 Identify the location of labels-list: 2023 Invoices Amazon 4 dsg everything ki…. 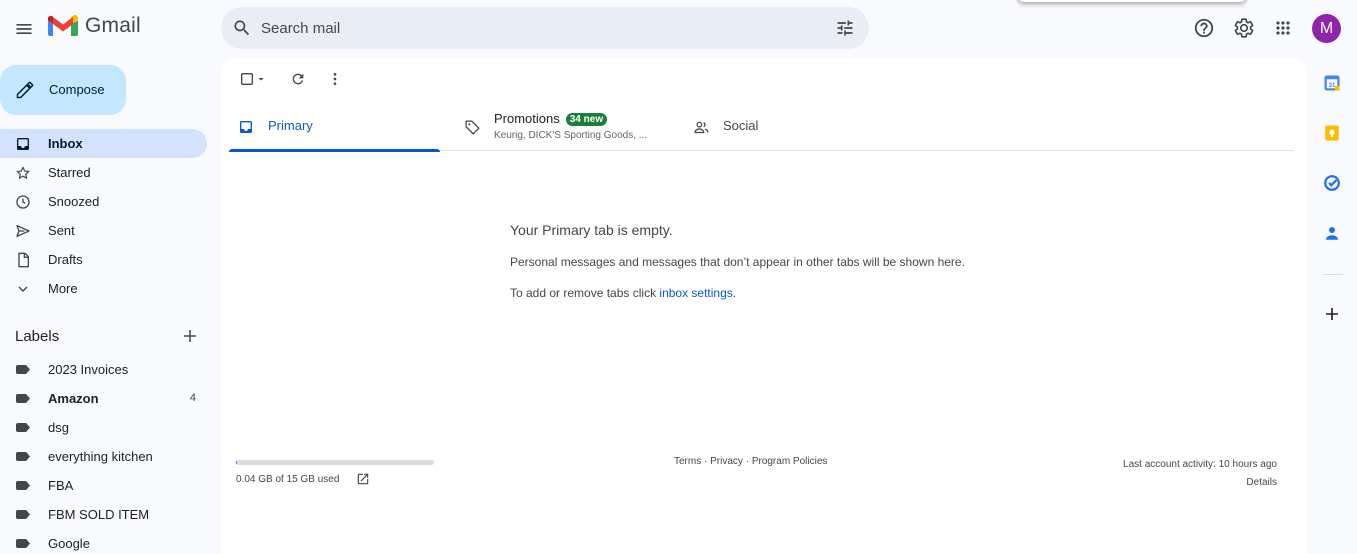
(105, 454).